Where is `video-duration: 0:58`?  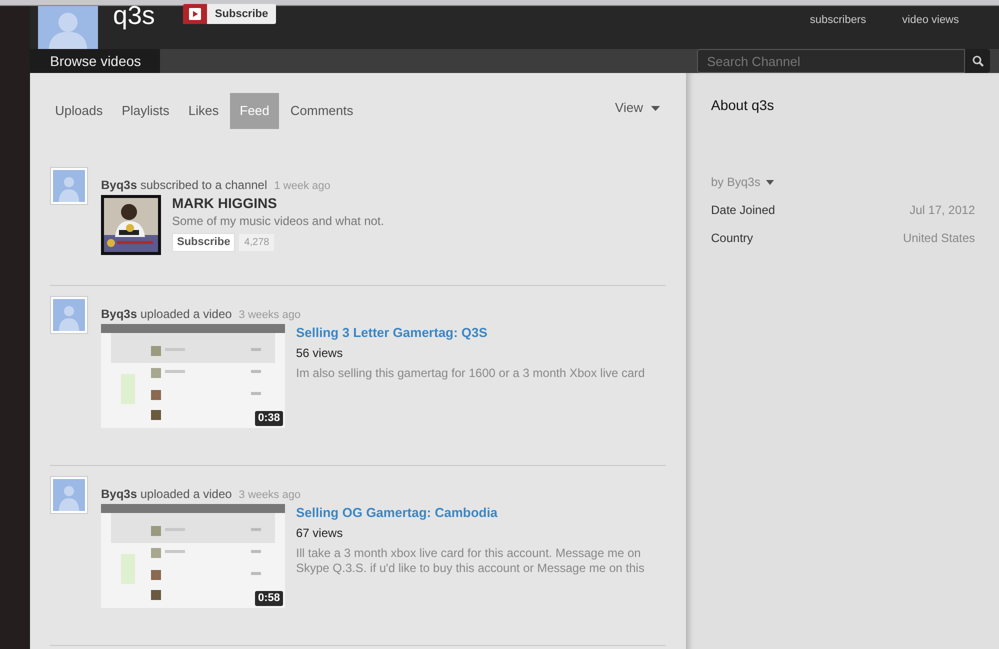
video-duration: 0:58 is located at coordinates (268, 598).